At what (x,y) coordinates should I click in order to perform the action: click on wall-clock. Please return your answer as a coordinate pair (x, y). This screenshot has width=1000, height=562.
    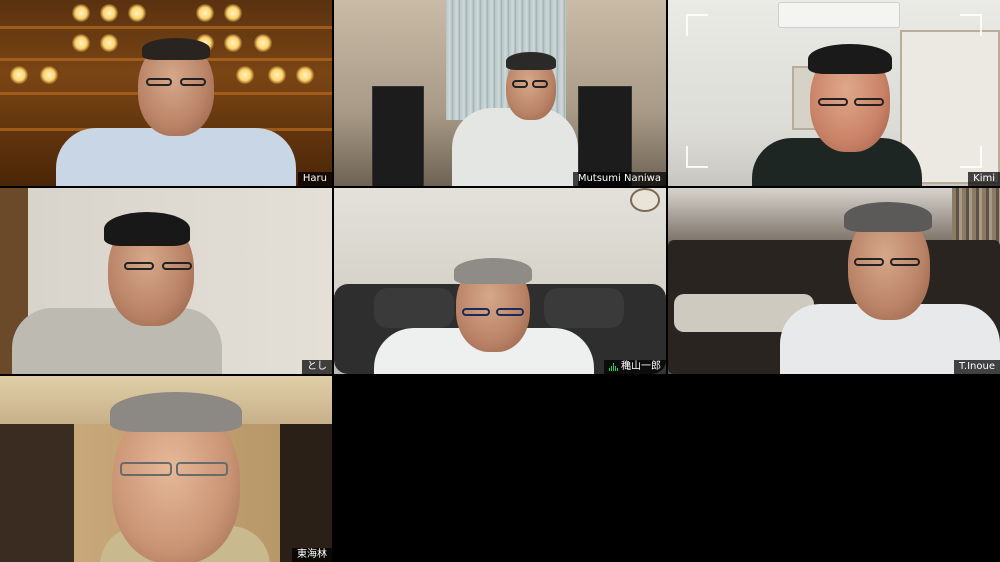
    Looking at the image, I should click on (645, 200).